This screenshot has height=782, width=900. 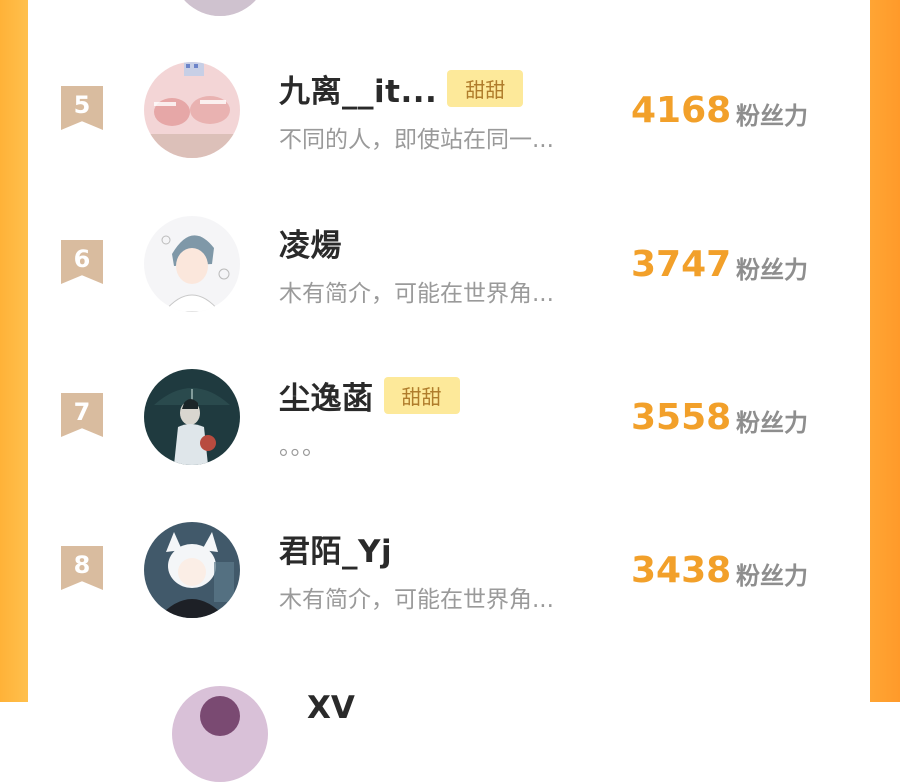 What do you see at coordinates (220, 8) in the screenshot?
I see `avatar-partial-top` at bounding box center [220, 8].